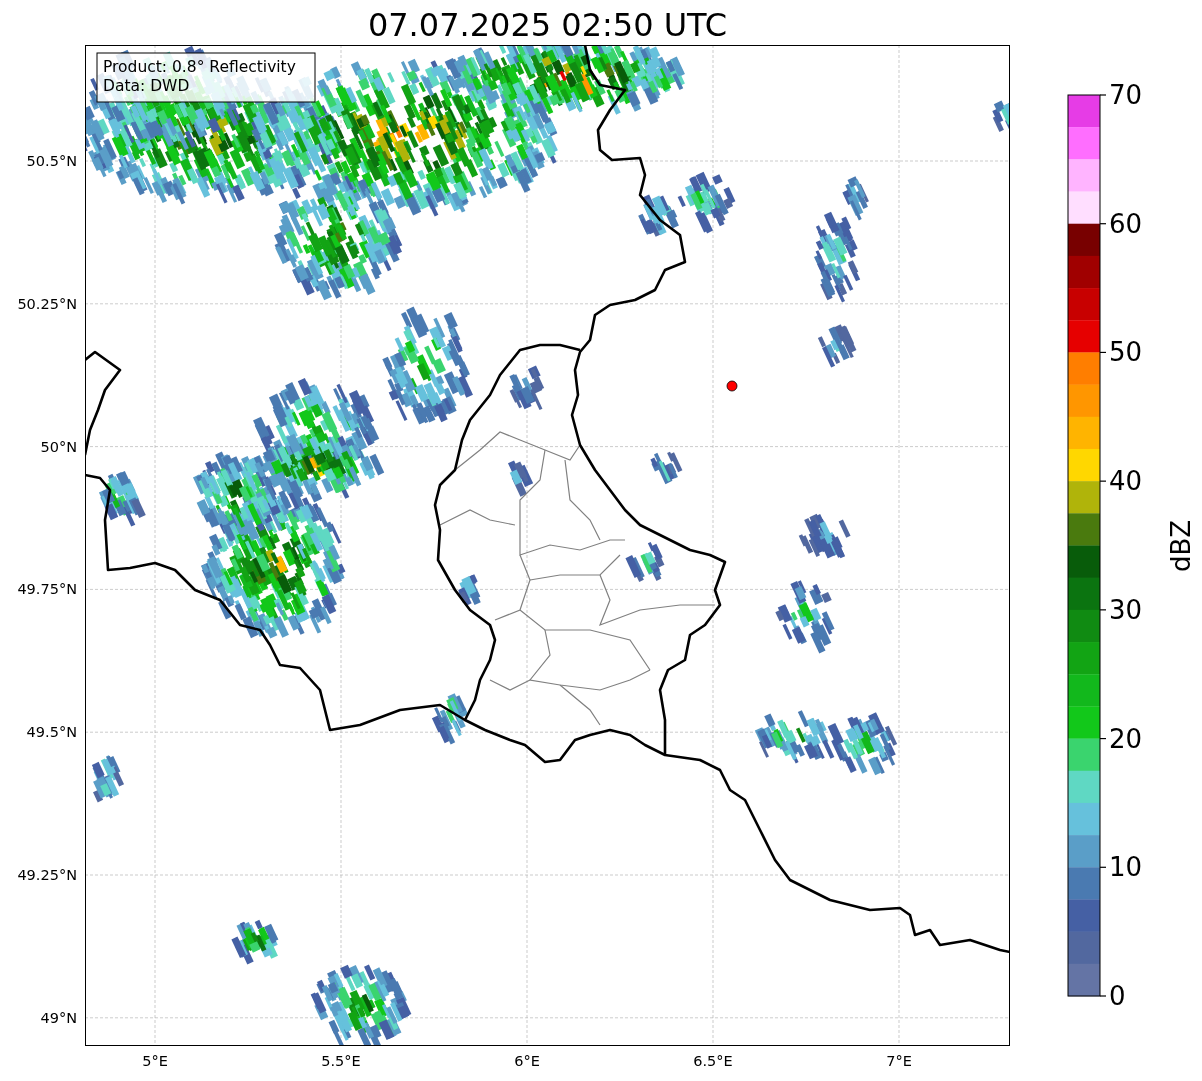 The width and height of the screenshot is (1202, 1081). What do you see at coordinates (1117, 996) in the screenshot?
I see `colorbar-tick-label: 0` at bounding box center [1117, 996].